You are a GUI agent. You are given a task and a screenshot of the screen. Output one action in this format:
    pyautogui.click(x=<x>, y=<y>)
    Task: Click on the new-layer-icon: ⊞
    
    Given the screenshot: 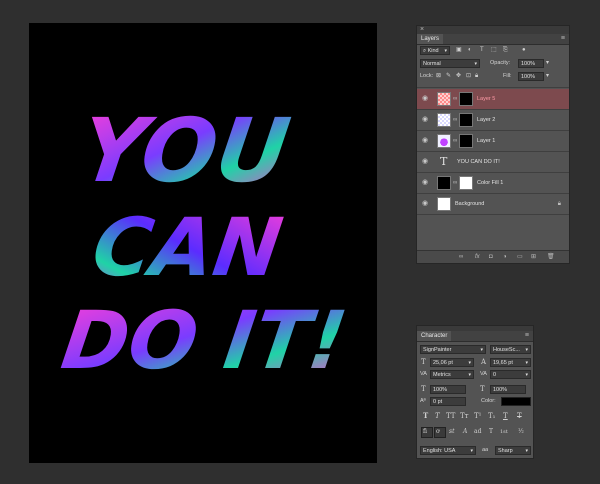 What is the action you would take?
    pyautogui.click(x=533, y=257)
    